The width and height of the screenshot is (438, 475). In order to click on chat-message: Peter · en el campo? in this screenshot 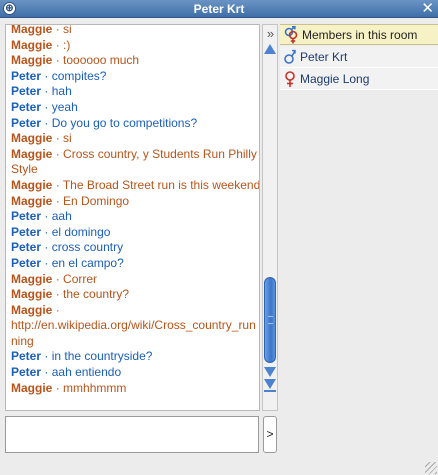, I will do `click(135, 263)`.